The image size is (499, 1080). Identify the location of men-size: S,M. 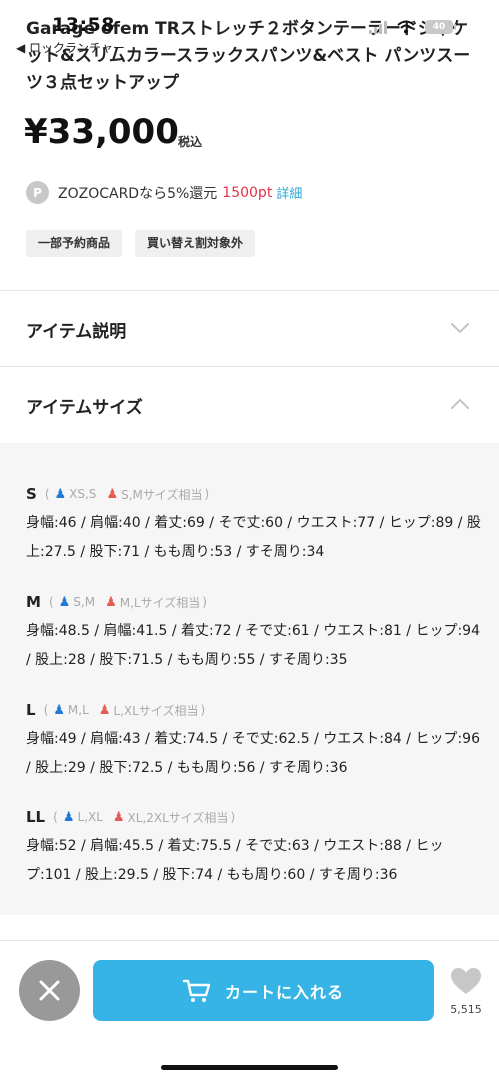
(84, 602).